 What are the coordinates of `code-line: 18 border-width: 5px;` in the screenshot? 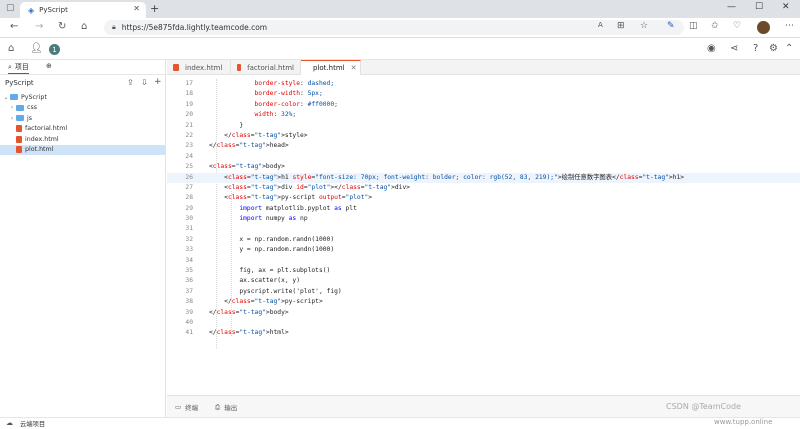 It's located at (483, 94).